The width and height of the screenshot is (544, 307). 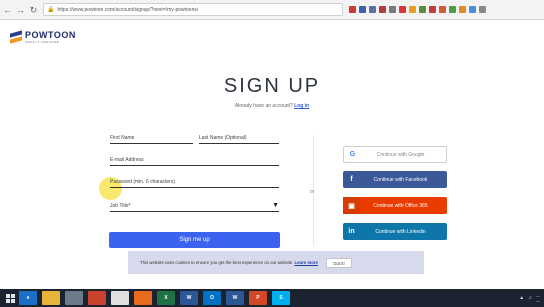 I want to click on chrome-taskbar-icon, so click(x=120, y=298).